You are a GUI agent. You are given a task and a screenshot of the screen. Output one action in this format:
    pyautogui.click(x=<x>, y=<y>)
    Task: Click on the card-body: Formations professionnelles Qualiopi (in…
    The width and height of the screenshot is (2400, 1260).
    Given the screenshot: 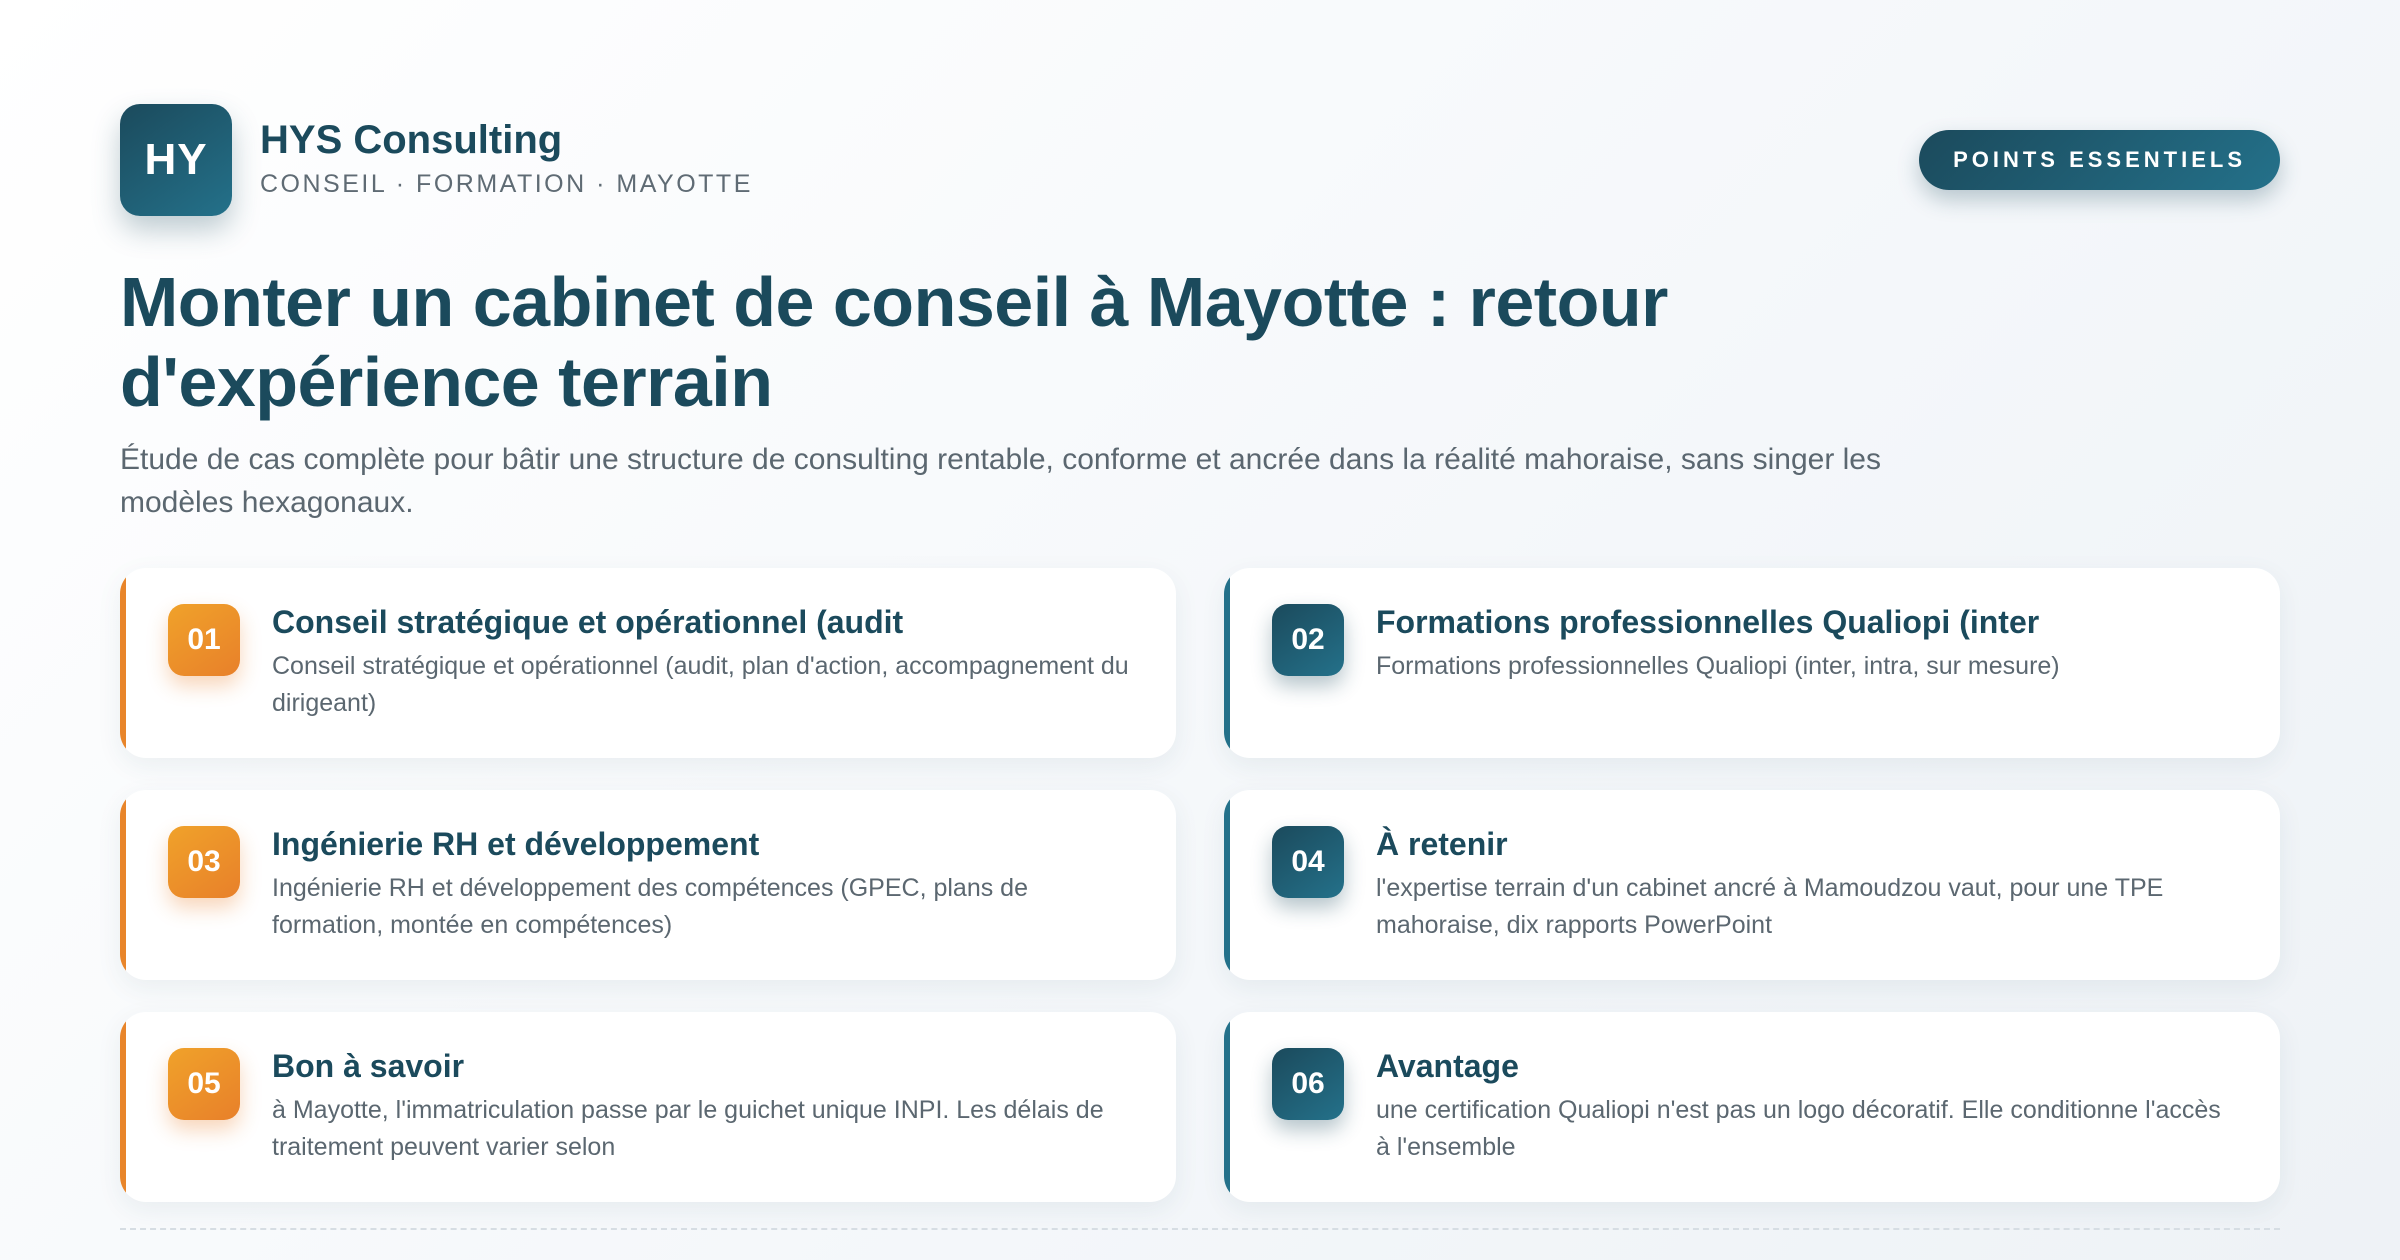 What is the action you would take?
    pyautogui.click(x=1718, y=666)
    